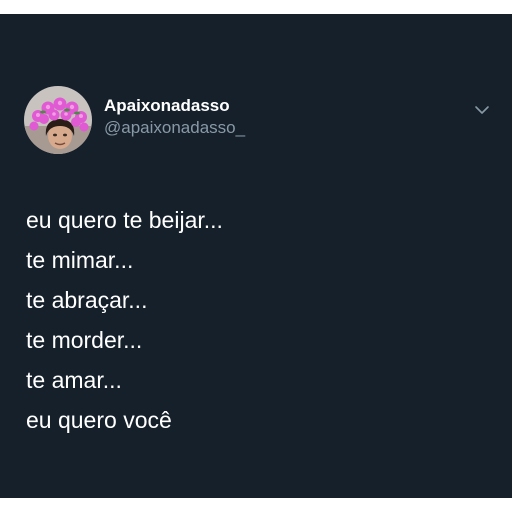 This screenshot has width=512, height=512. I want to click on user-names: Apaixonadasso @apaixonadasso_, so click(174, 117).